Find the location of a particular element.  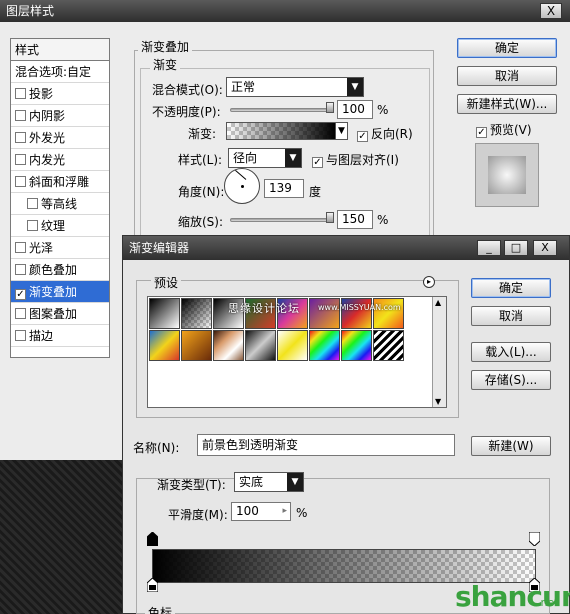

style-item-4: 内发光 is located at coordinates (60, 160).